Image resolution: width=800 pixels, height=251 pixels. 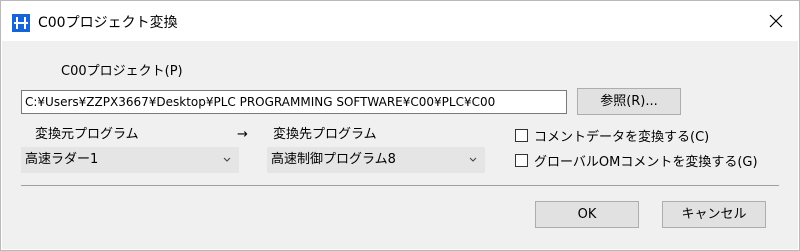 What do you see at coordinates (242, 134) in the screenshot?
I see `arrow-label: →` at bounding box center [242, 134].